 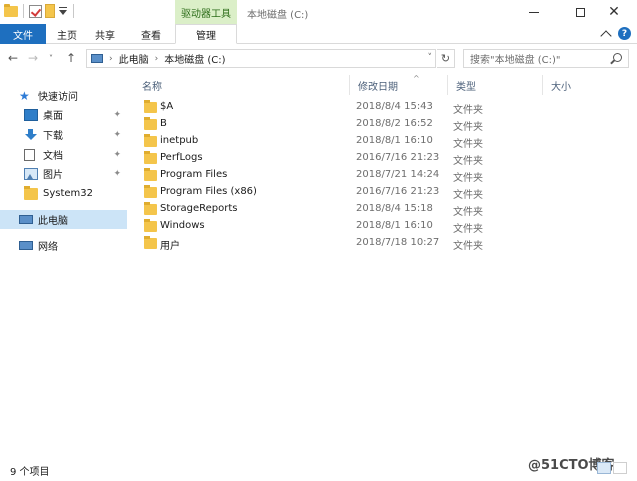 I want to click on up-button: ↑, so click(x=71, y=58).